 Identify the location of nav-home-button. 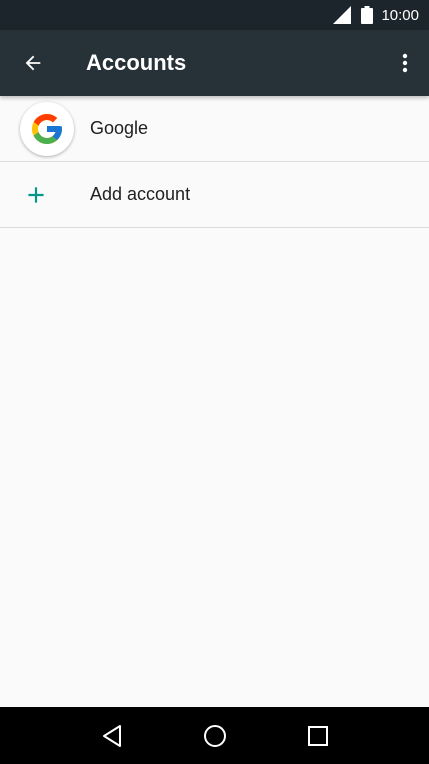
(215, 736).